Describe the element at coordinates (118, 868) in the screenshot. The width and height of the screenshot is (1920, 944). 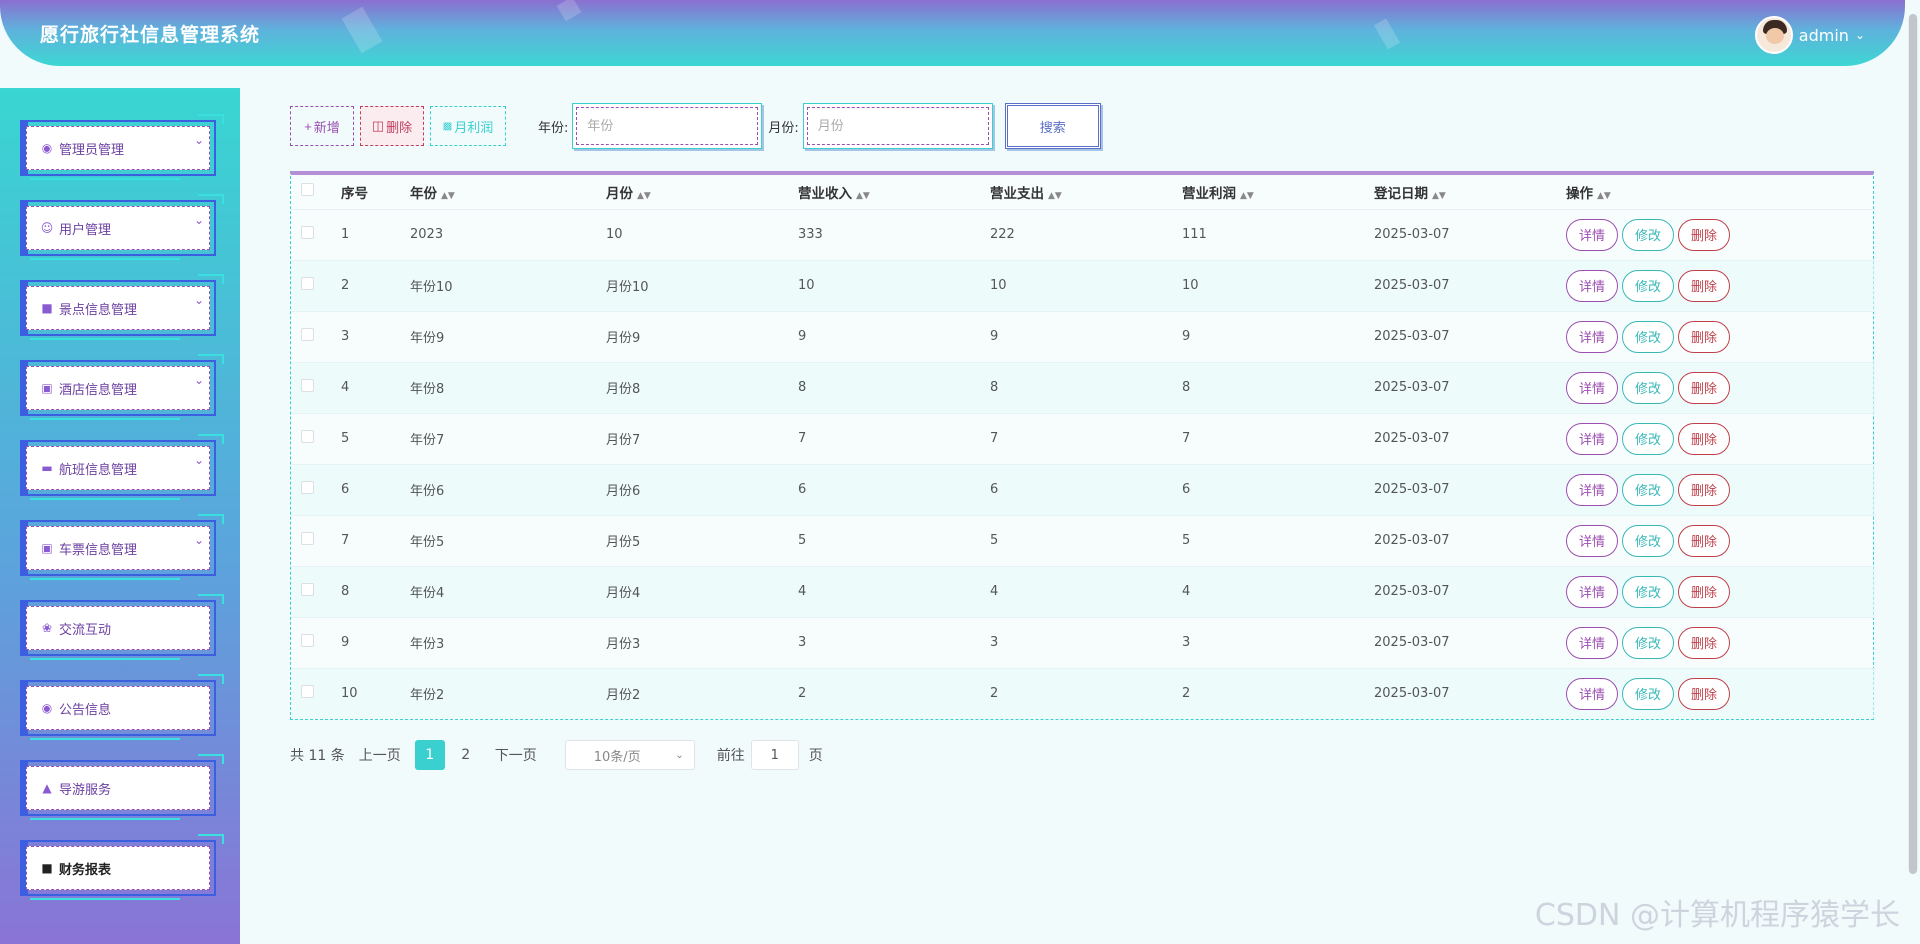
I see `menu-item-body: ■ 财务报表` at that location.